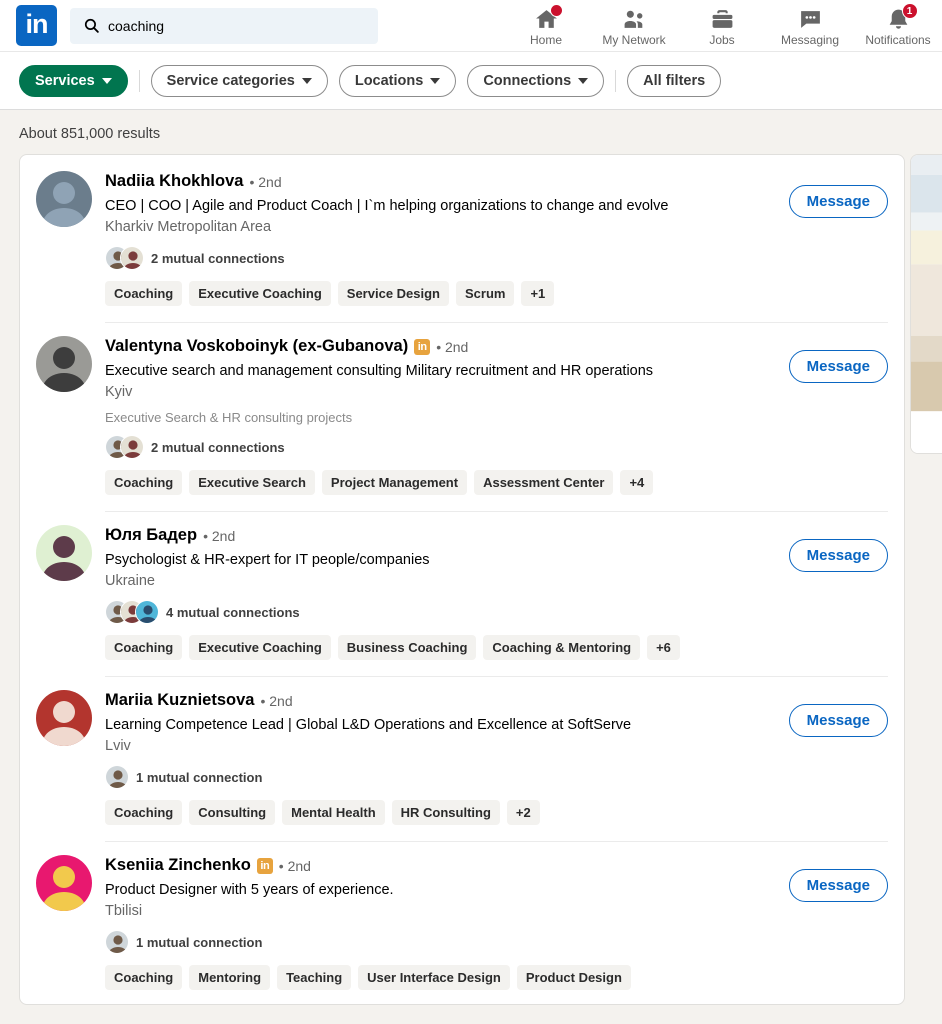 The image size is (942, 1024). I want to click on avatar-image, so click(64, 883).